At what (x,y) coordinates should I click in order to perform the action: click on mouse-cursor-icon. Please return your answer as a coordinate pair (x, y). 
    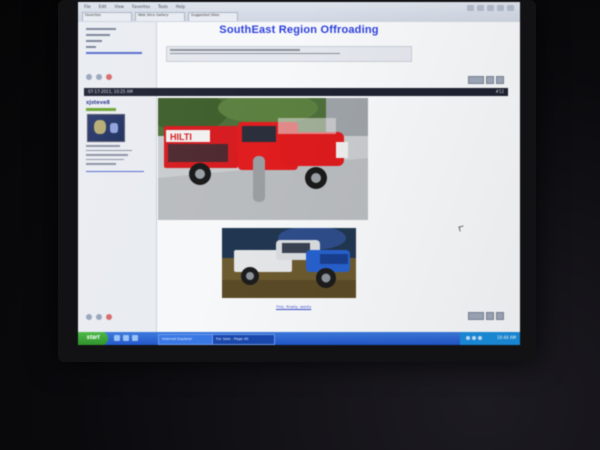
    Looking at the image, I should click on (461, 228).